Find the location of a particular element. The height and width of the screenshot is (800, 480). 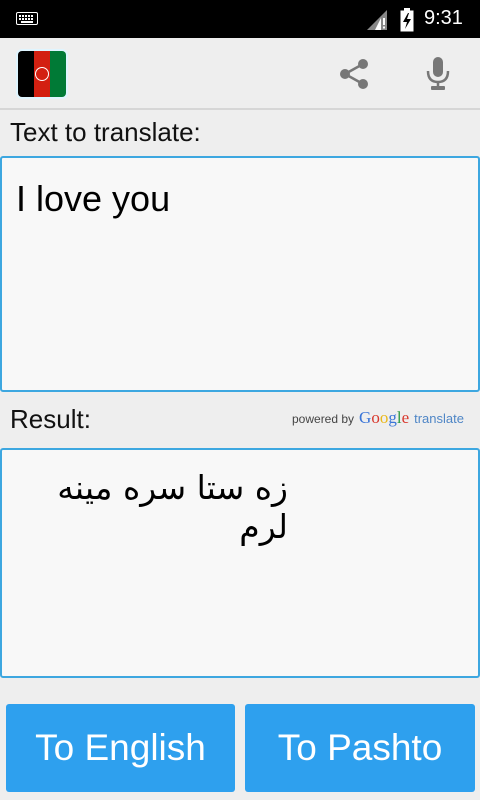

flag-stripe-green is located at coordinates (58, 74).